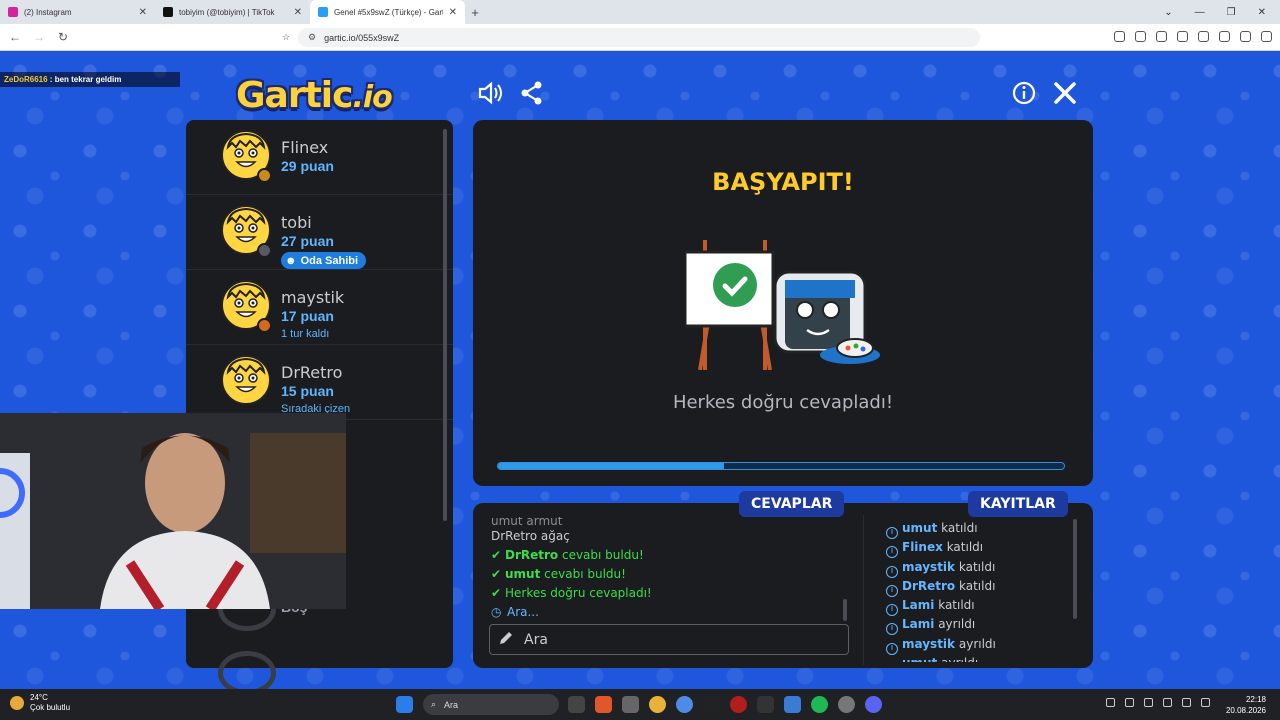 This screenshot has height=720, width=1280. Describe the element at coordinates (319, 382) in the screenshot. I see `player-row: DrRetro 15 puan Sıradaki çizen` at that location.